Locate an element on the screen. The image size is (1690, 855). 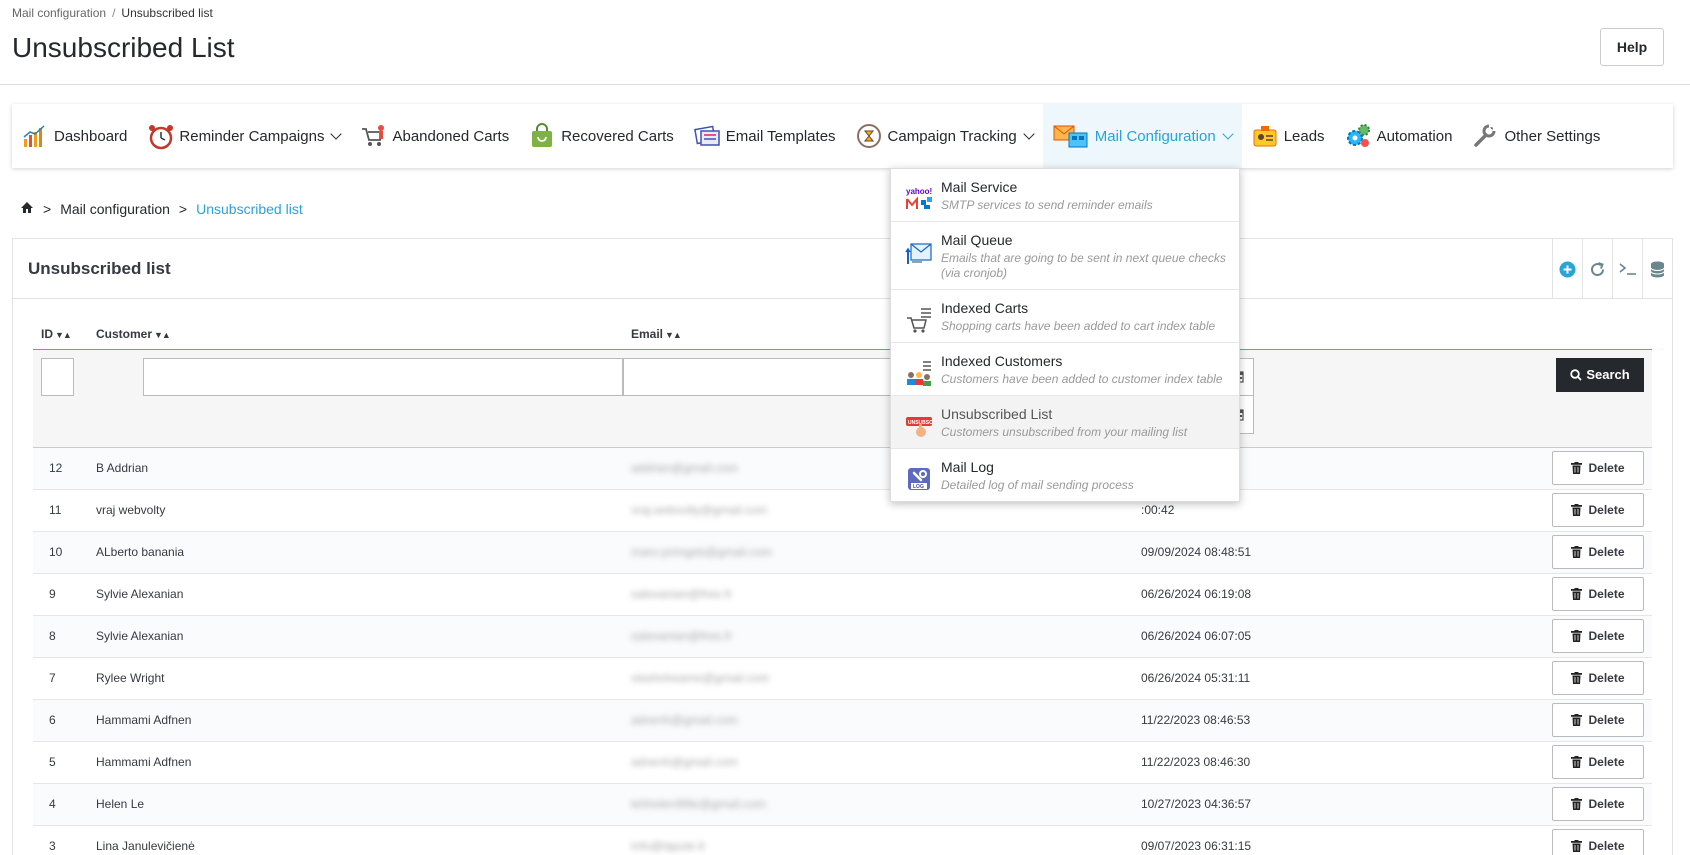
help-button: Help is located at coordinates (1632, 47).